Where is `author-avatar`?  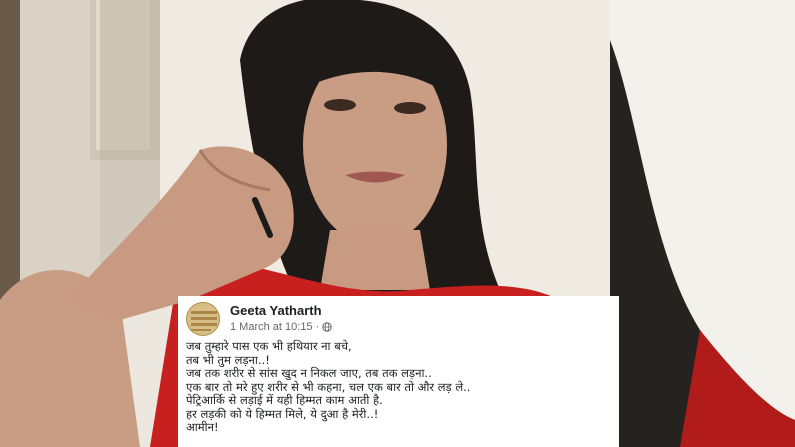 author-avatar is located at coordinates (203, 319).